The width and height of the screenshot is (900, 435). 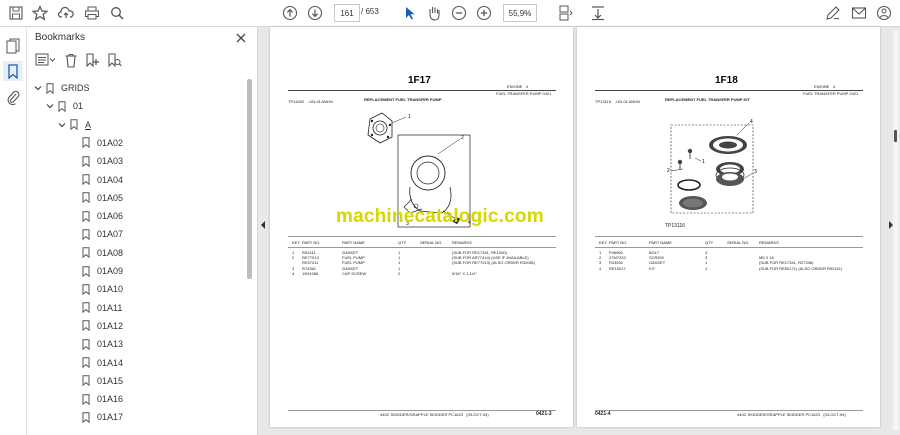 What do you see at coordinates (13, 97) in the screenshot?
I see `attachments-icon` at bounding box center [13, 97].